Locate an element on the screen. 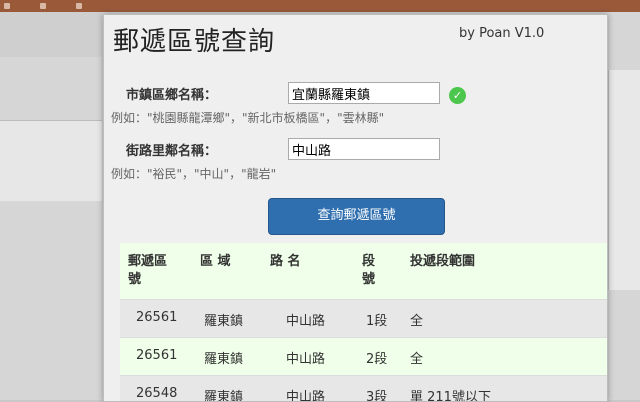 The height and width of the screenshot is (402, 640). header-postal-code: 郵遞區號 is located at coordinates (148, 270).